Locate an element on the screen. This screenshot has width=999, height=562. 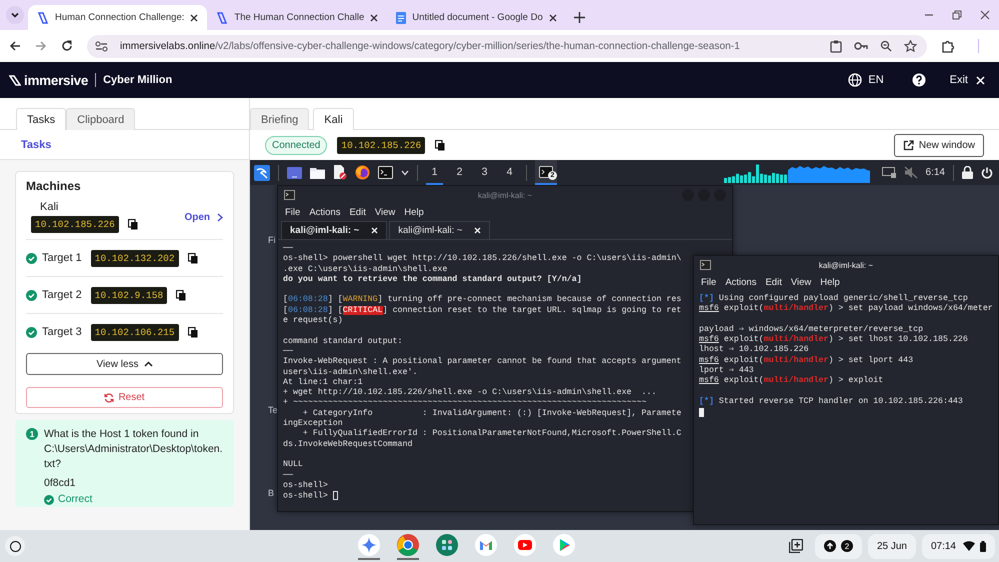
address-field: immersivelabs.online/v2/labs/offensive-cyber-challenge-windows/category/cyber-million/series/the-human-connection-challenge-season-1 is located at coordinates (507, 46).